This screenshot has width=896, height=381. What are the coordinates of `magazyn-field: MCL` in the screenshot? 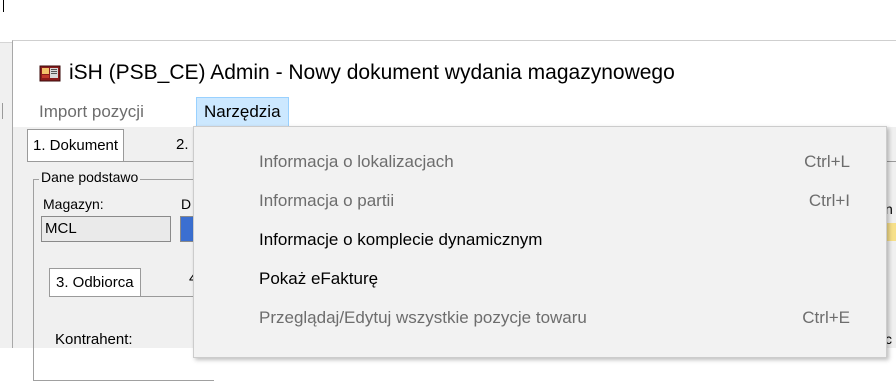 It's located at (106, 229).